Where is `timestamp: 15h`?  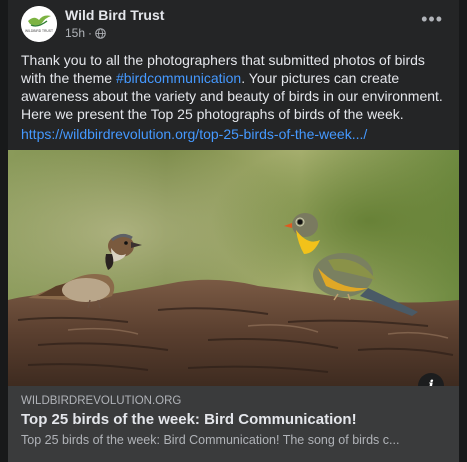 timestamp: 15h is located at coordinates (75, 33).